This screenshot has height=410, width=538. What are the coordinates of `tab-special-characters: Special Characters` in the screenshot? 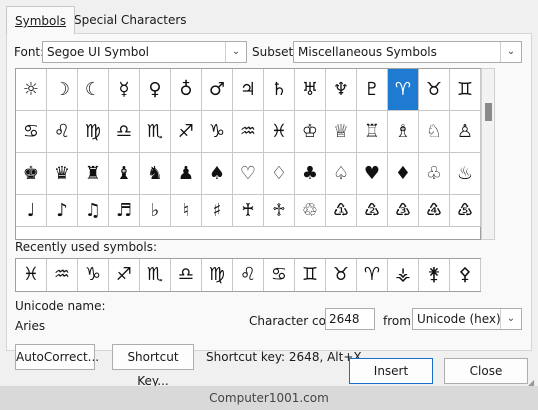 It's located at (130, 20).